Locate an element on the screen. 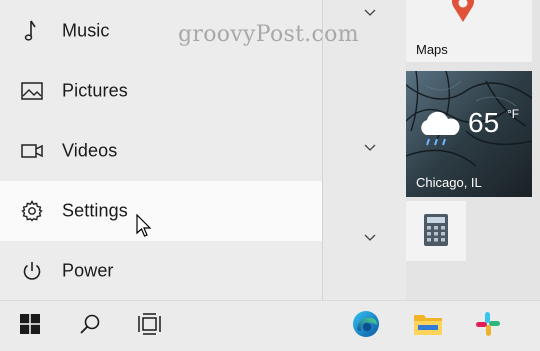 Image resolution: width=540 pixels, height=351 pixels. map-pin-icon is located at coordinates (463, 14).